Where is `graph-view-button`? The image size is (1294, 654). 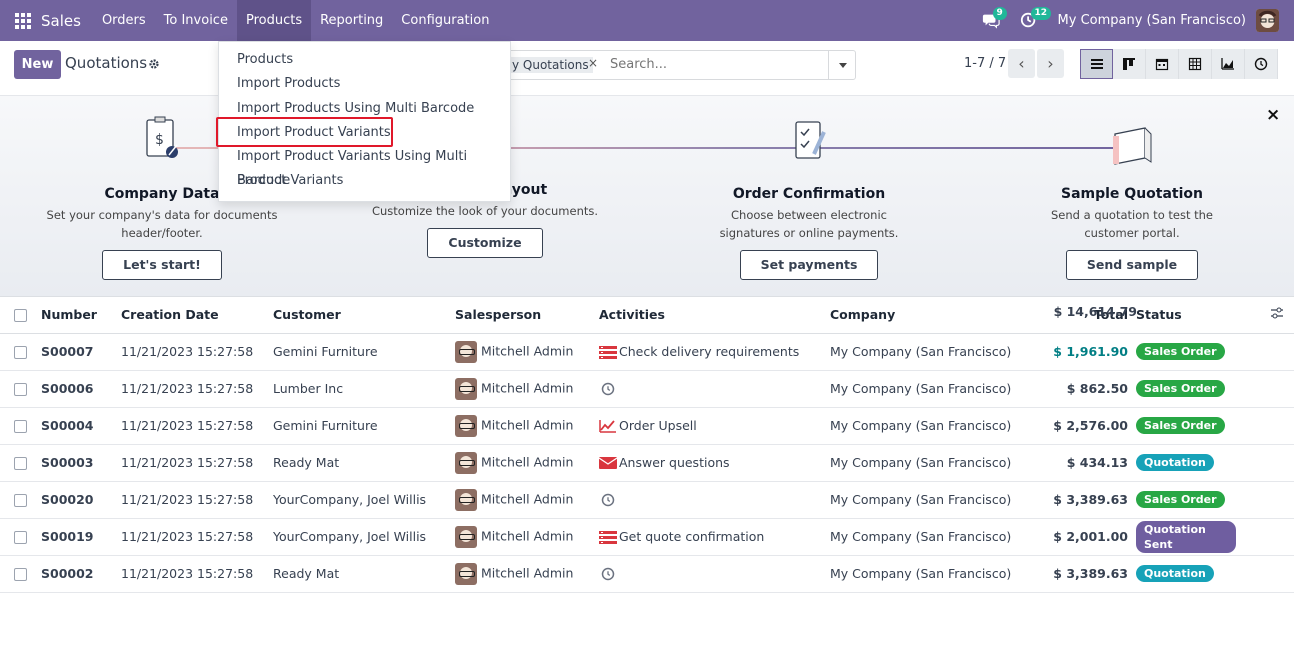 graph-view-button is located at coordinates (1228, 64).